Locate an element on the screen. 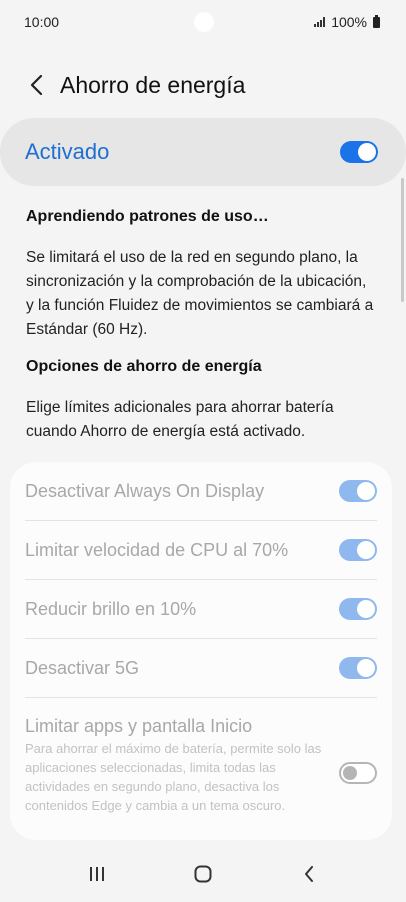 The height and width of the screenshot is (902, 406). navigation-bar is located at coordinates (203, 874).